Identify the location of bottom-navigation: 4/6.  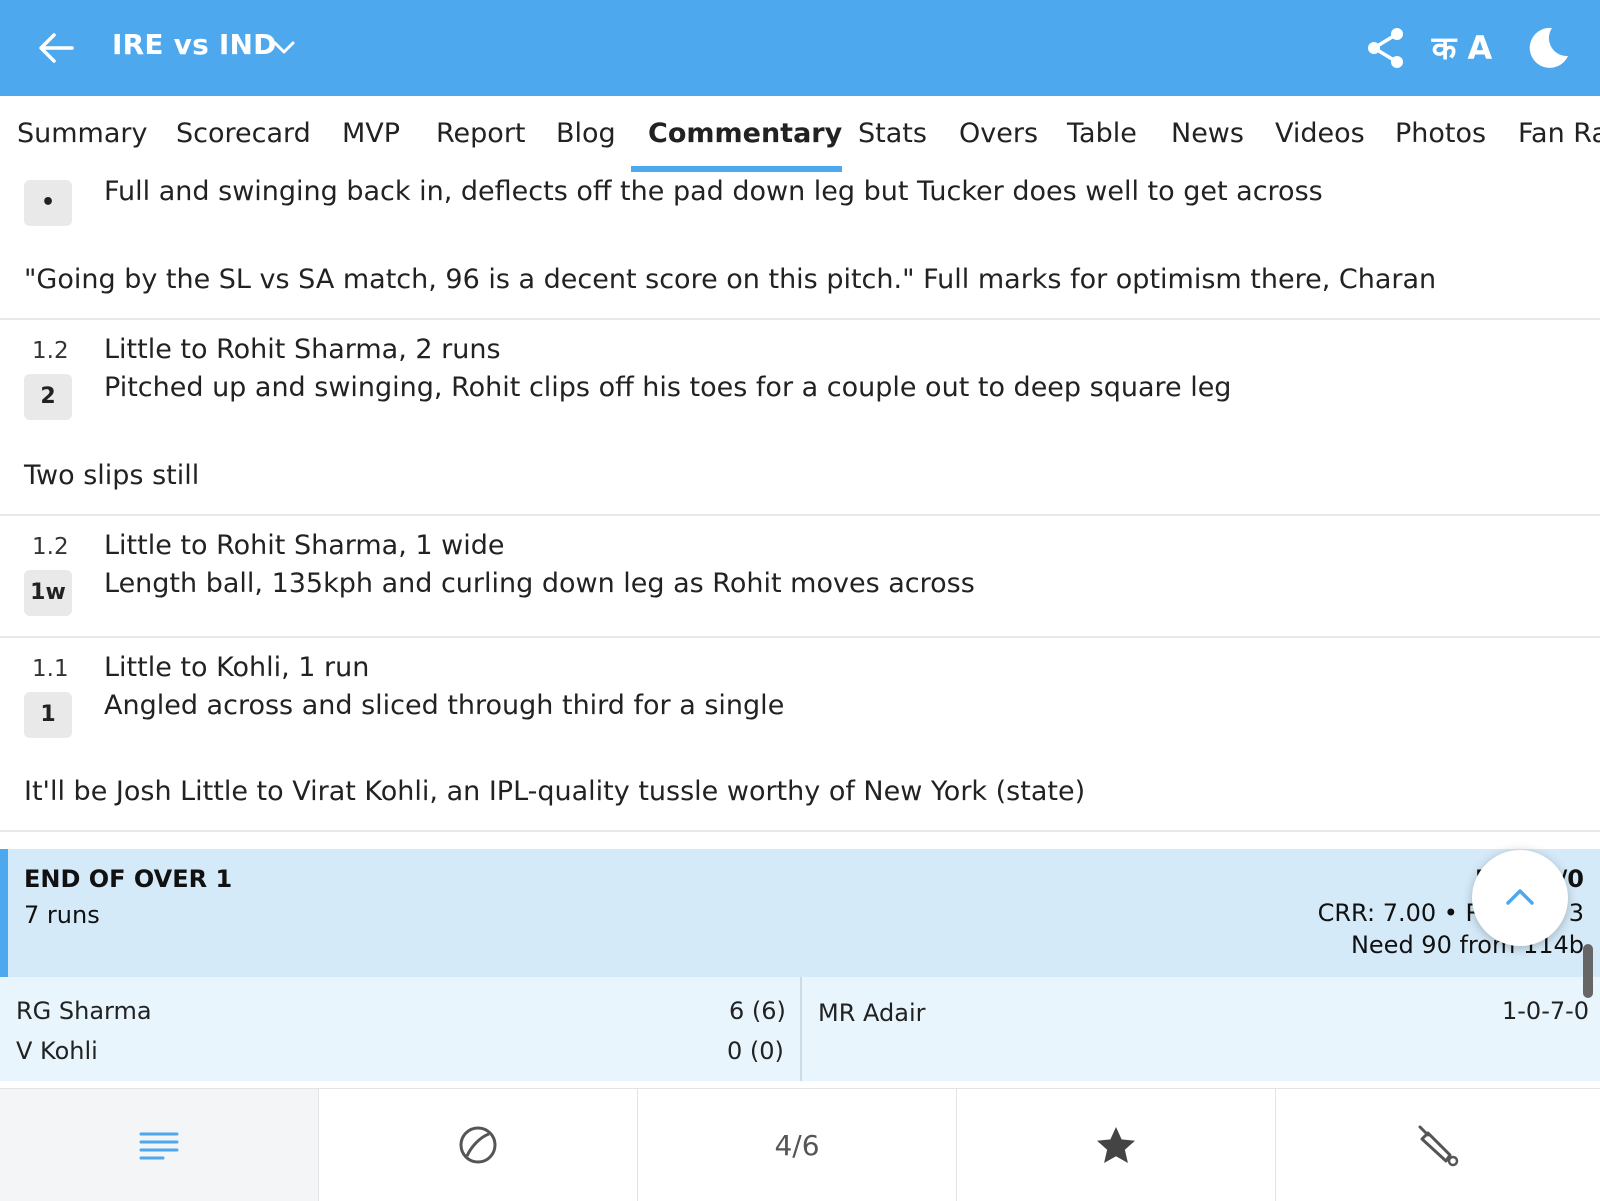
(800, 1144).